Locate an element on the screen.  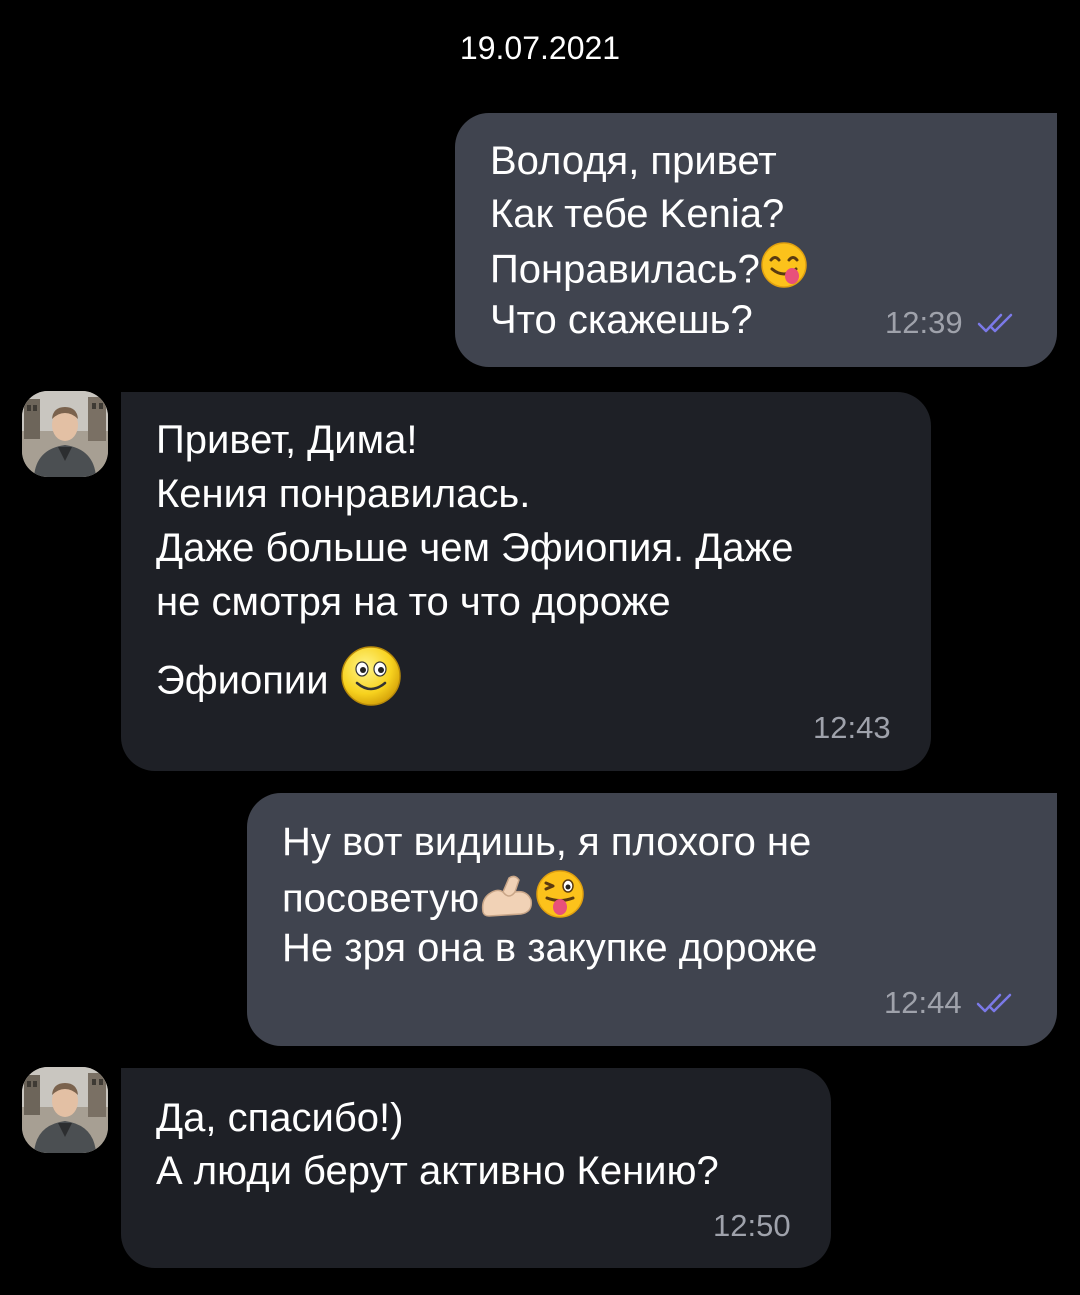
message-time: 12:50 is located at coordinates (752, 1225).